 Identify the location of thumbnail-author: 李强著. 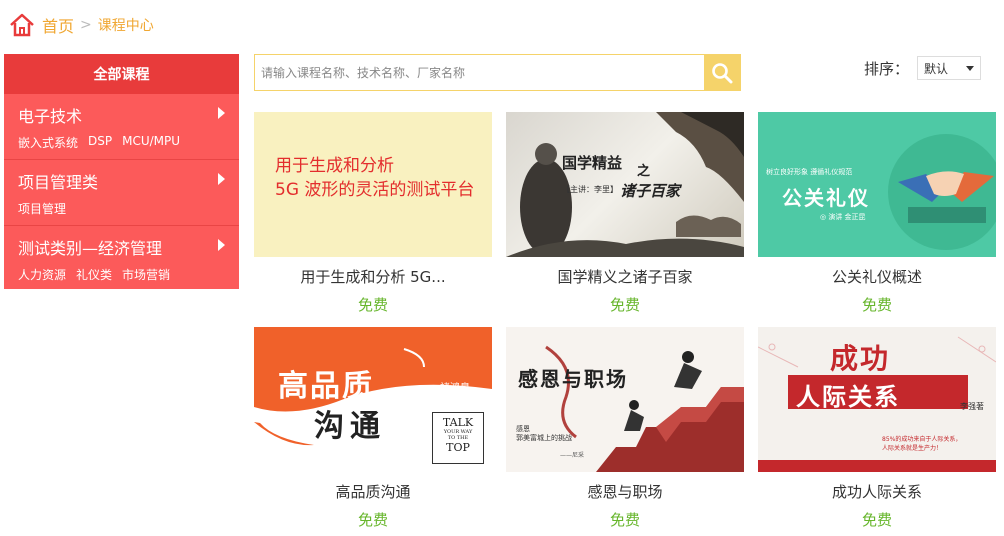
(972, 406).